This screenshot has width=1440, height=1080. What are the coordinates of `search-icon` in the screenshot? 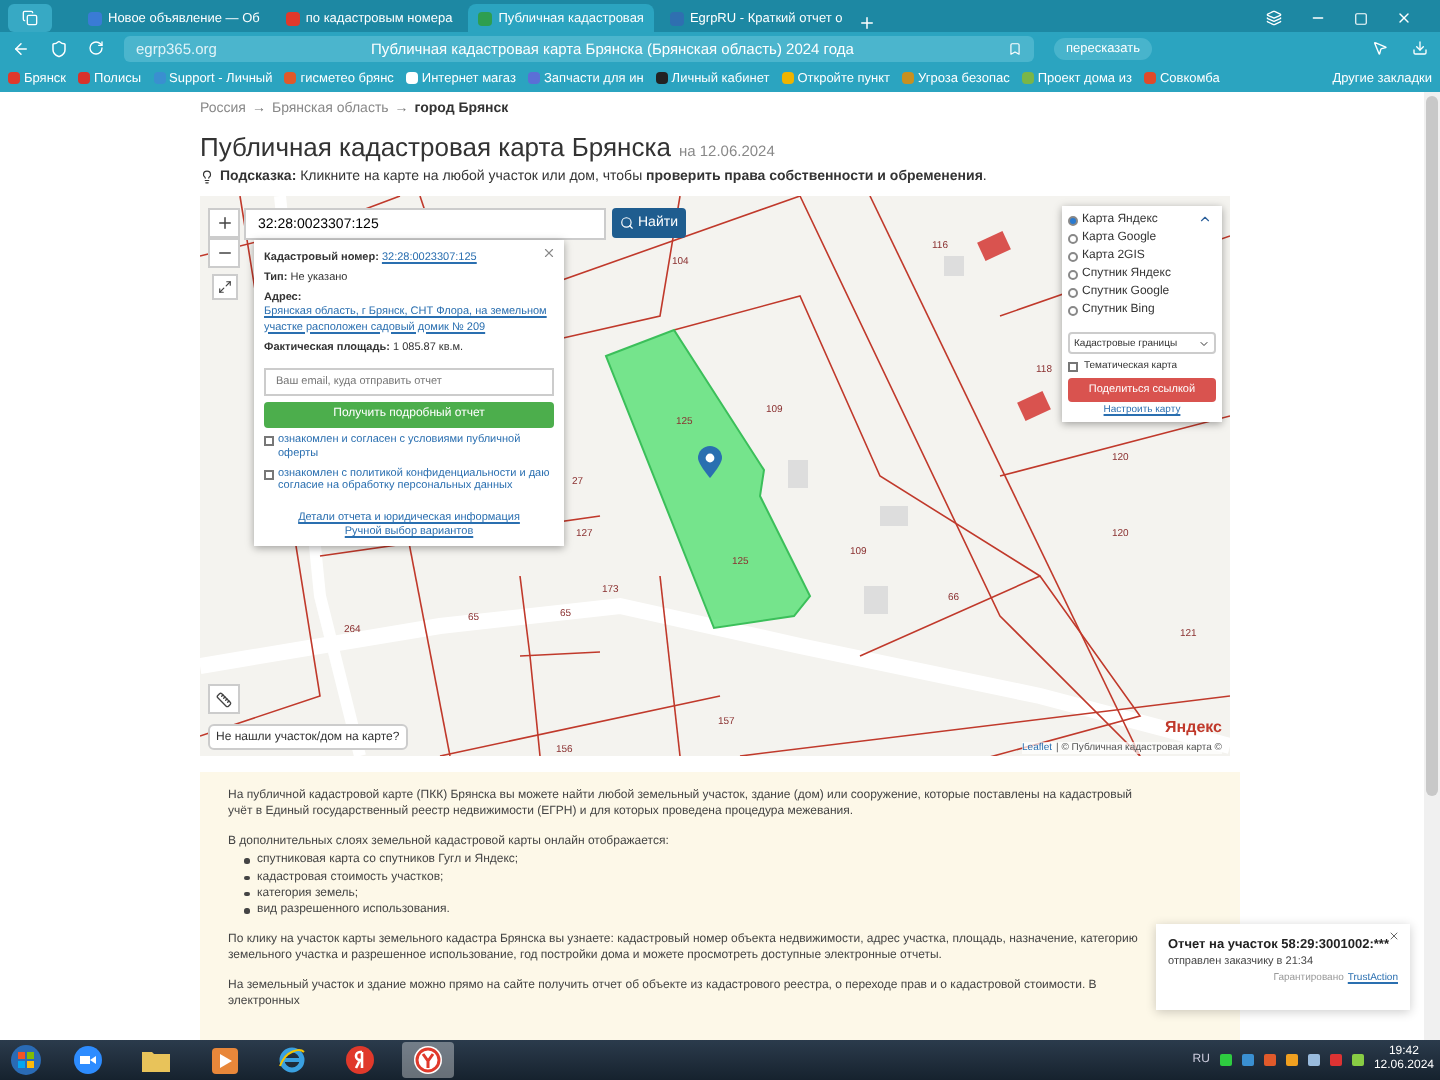 It's located at (627, 223).